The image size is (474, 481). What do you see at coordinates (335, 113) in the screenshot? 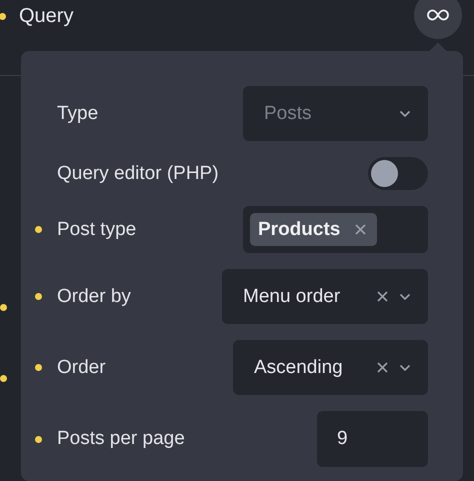
I see `select-field: Posts` at bounding box center [335, 113].